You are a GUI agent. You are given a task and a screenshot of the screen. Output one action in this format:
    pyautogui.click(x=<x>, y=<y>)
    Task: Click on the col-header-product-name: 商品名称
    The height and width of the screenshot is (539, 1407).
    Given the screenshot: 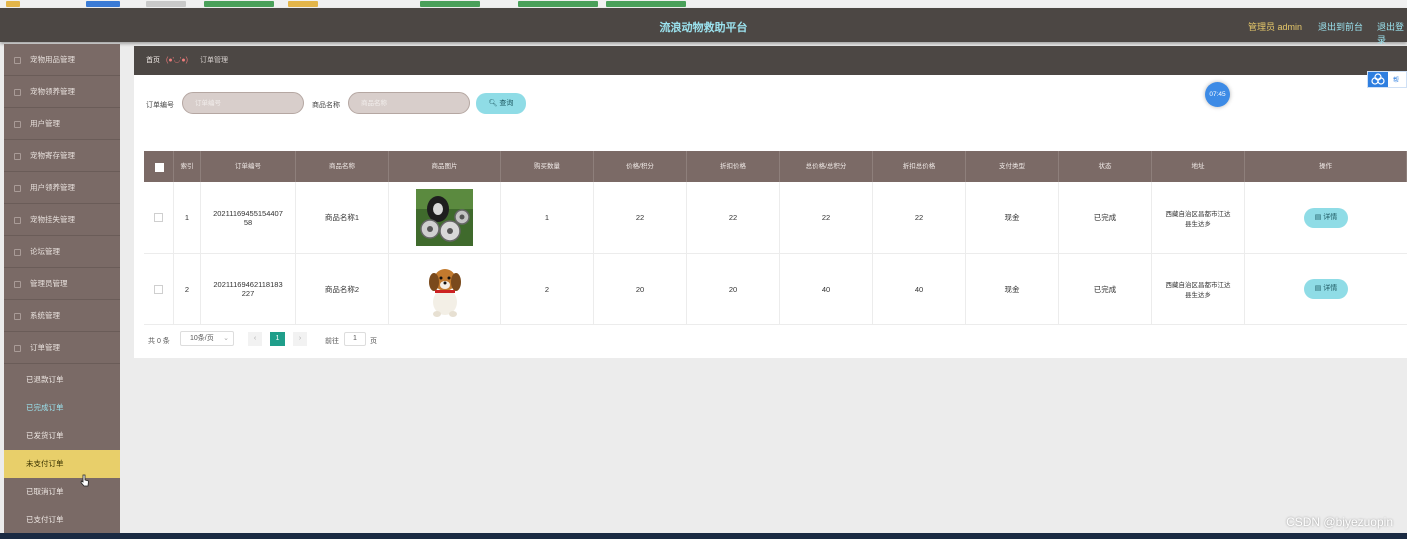 What is the action you would take?
    pyautogui.click(x=342, y=166)
    